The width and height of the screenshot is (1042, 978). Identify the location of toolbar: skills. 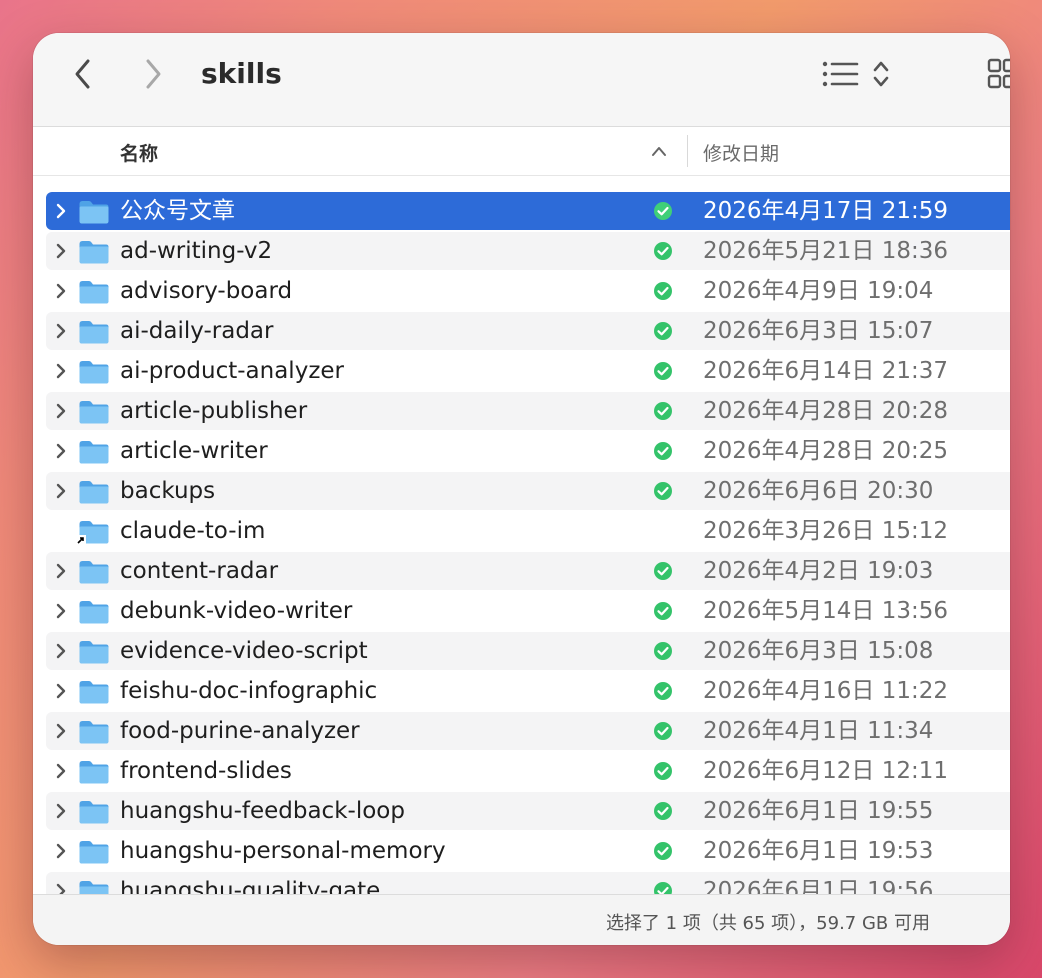
(521, 80).